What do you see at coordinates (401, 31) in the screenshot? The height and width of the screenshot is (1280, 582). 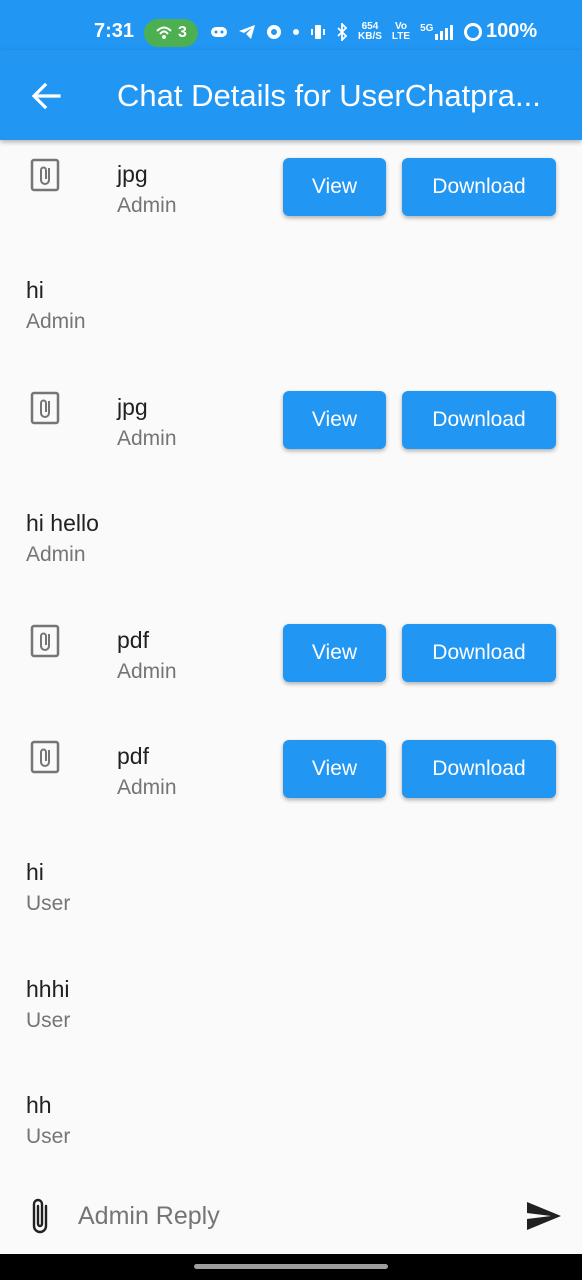 I see `volte-indicator: Vo LTE` at bounding box center [401, 31].